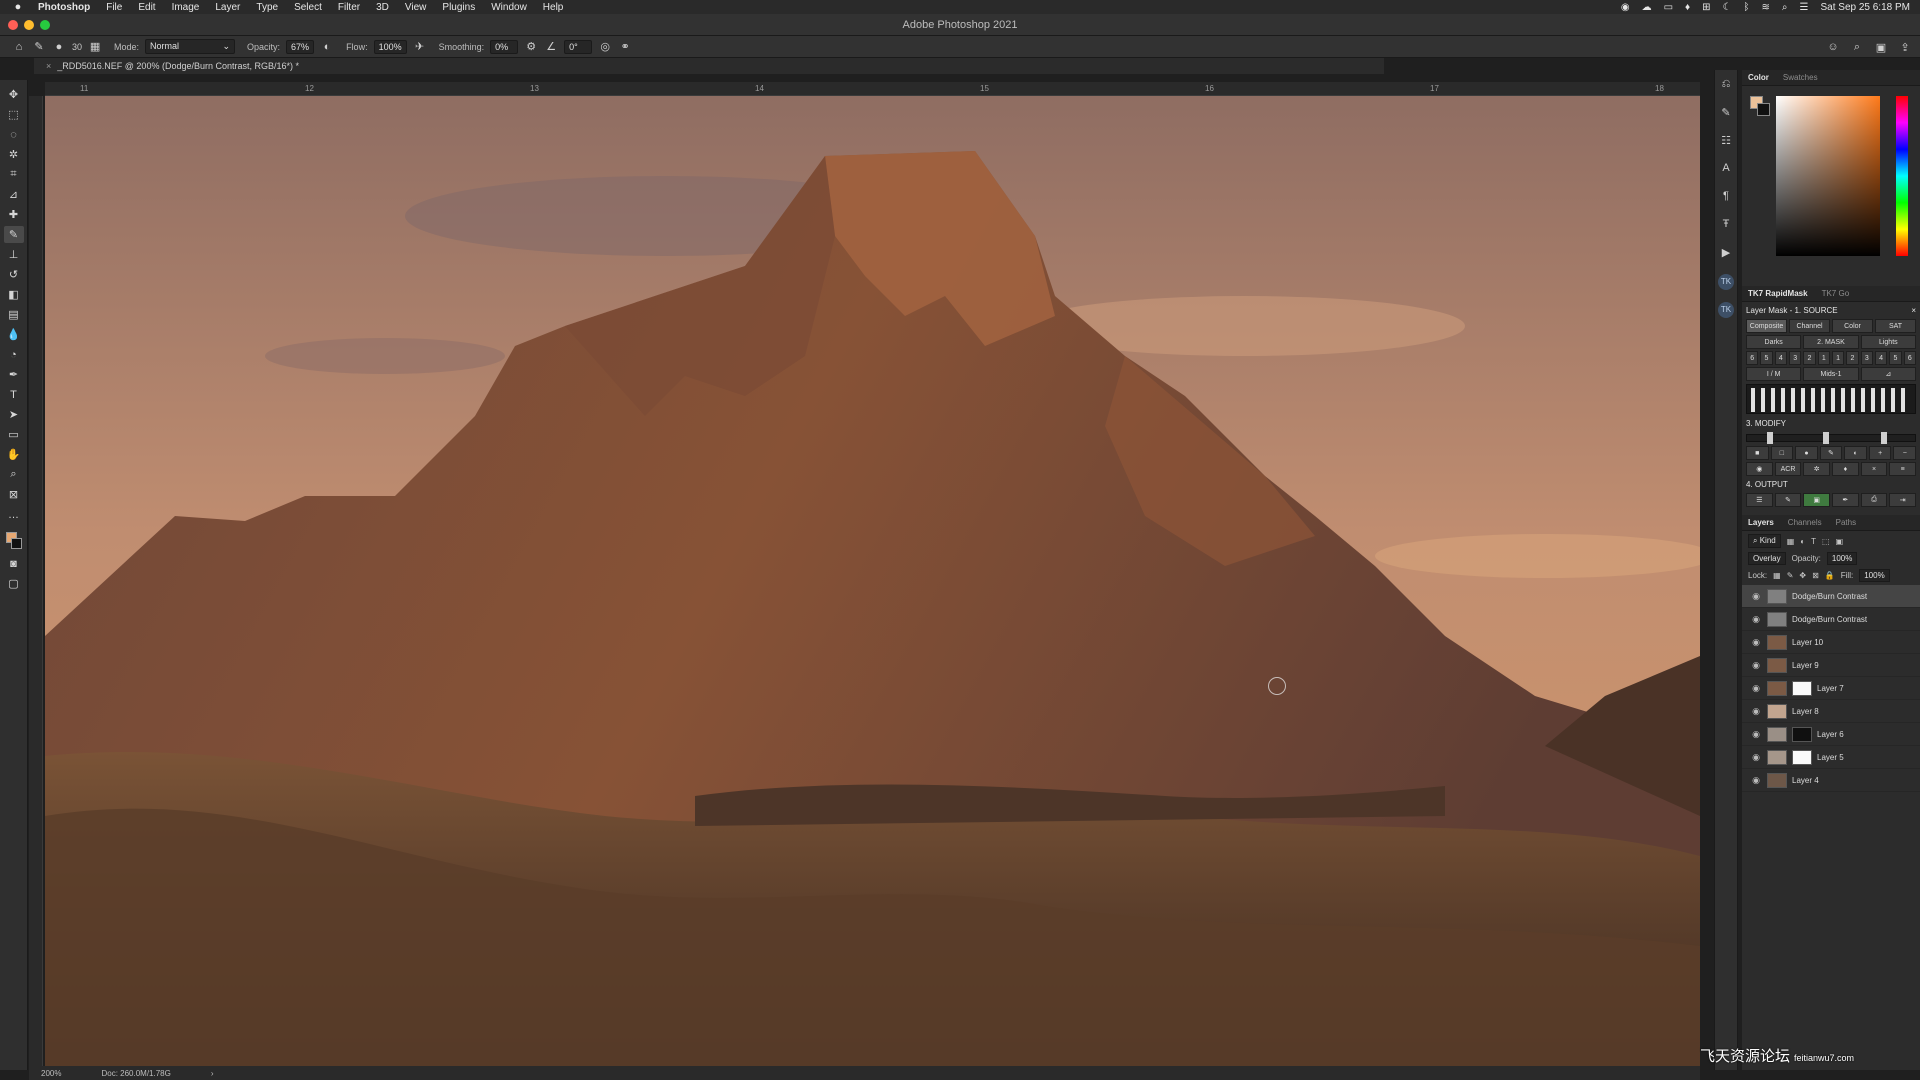 Image resolution: width=1920 pixels, height=1080 pixels. I want to click on pen-icon: ✒, so click(1845, 500).